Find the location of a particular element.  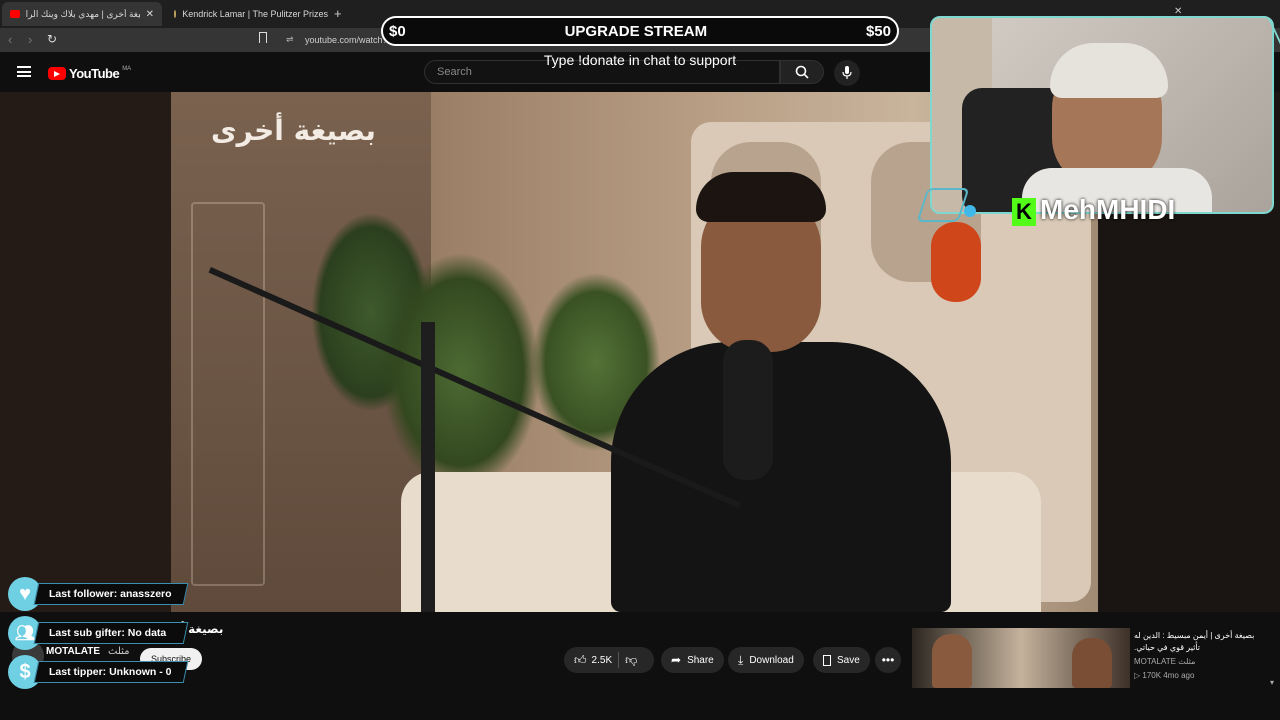

tab-pulitzer: Kendrick Lamar | The Pulitzer Prizes is located at coordinates (251, 14).